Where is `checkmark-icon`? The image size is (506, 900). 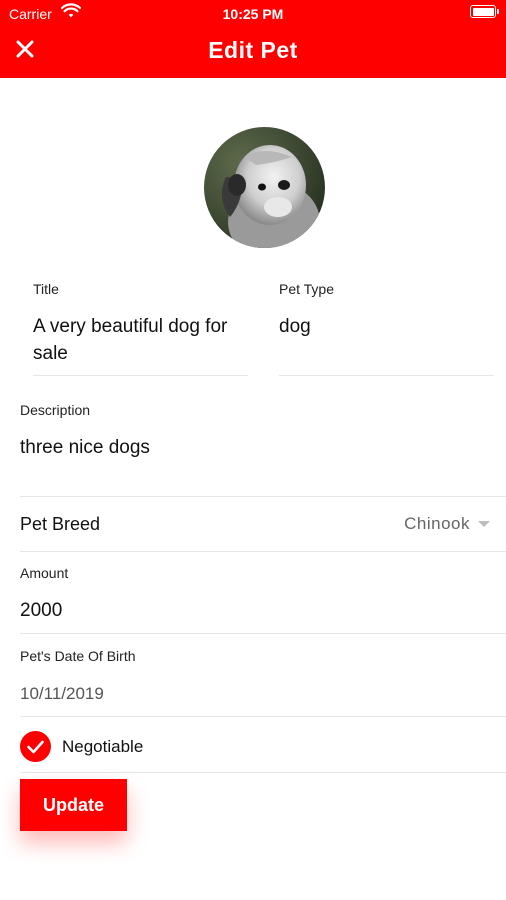
checkmark-icon is located at coordinates (35, 747).